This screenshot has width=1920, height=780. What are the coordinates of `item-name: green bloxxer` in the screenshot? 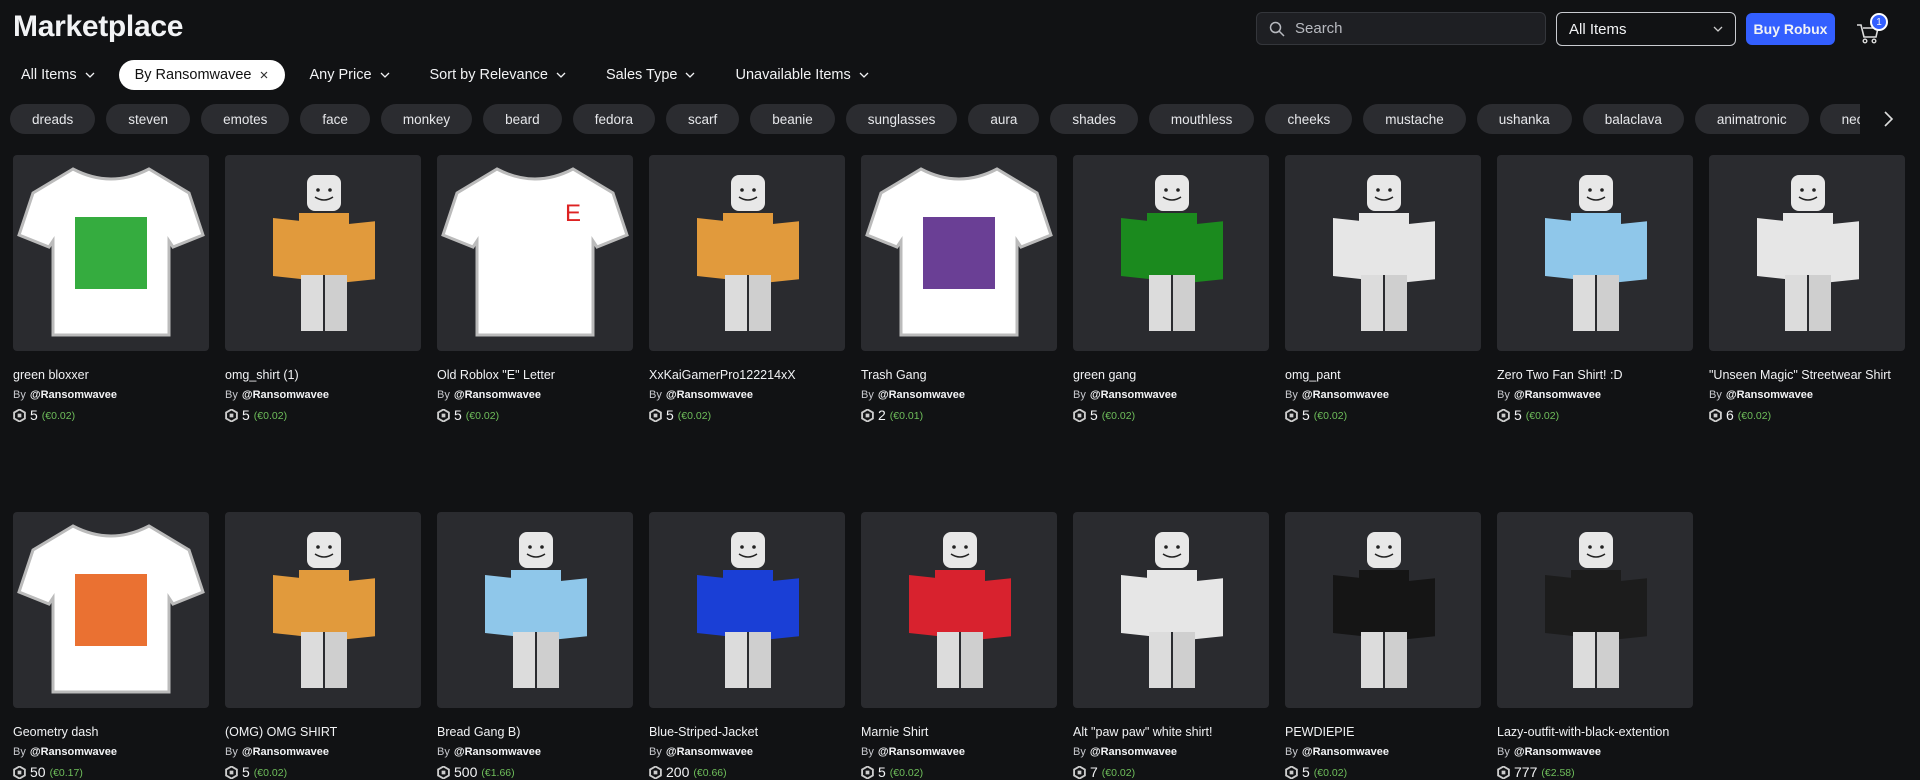 It's located at (111, 375).